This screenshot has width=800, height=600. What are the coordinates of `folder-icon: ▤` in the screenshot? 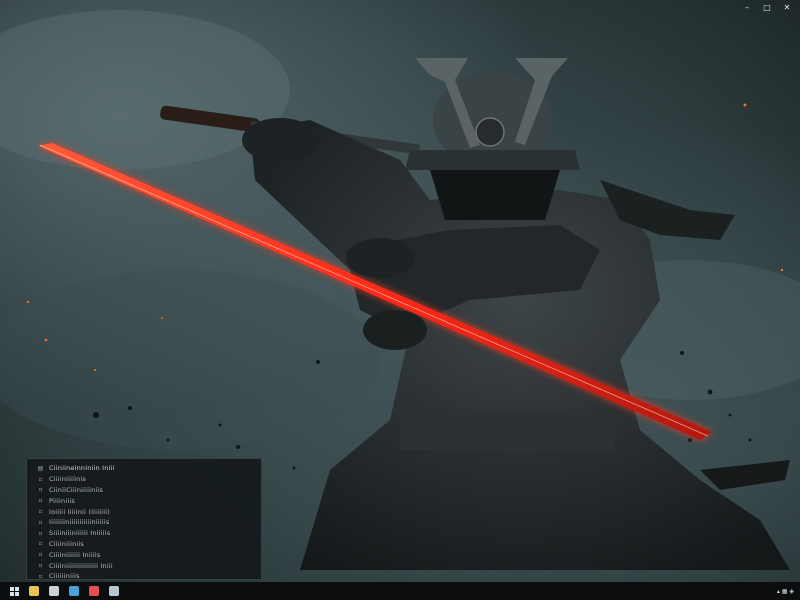 It's located at (40, 468).